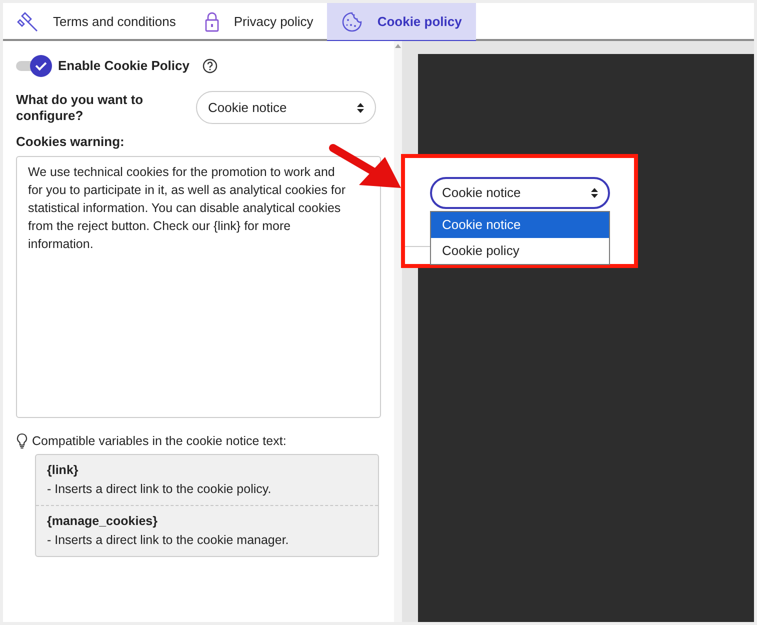 This screenshot has height=625, width=757. What do you see at coordinates (22, 440) in the screenshot?
I see `lightbulb-icon` at bounding box center [22, 440].